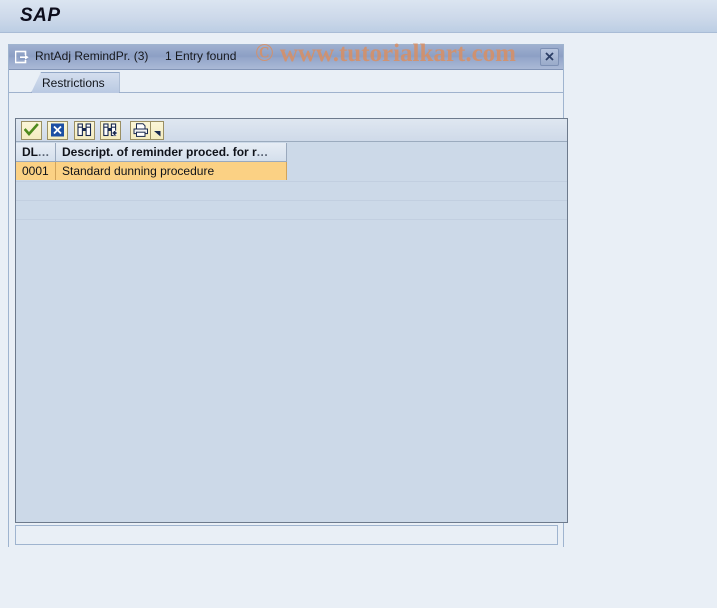 This screenshot has height=608, width=717. I want to click on cancel-x-icon, so click(57, 130).